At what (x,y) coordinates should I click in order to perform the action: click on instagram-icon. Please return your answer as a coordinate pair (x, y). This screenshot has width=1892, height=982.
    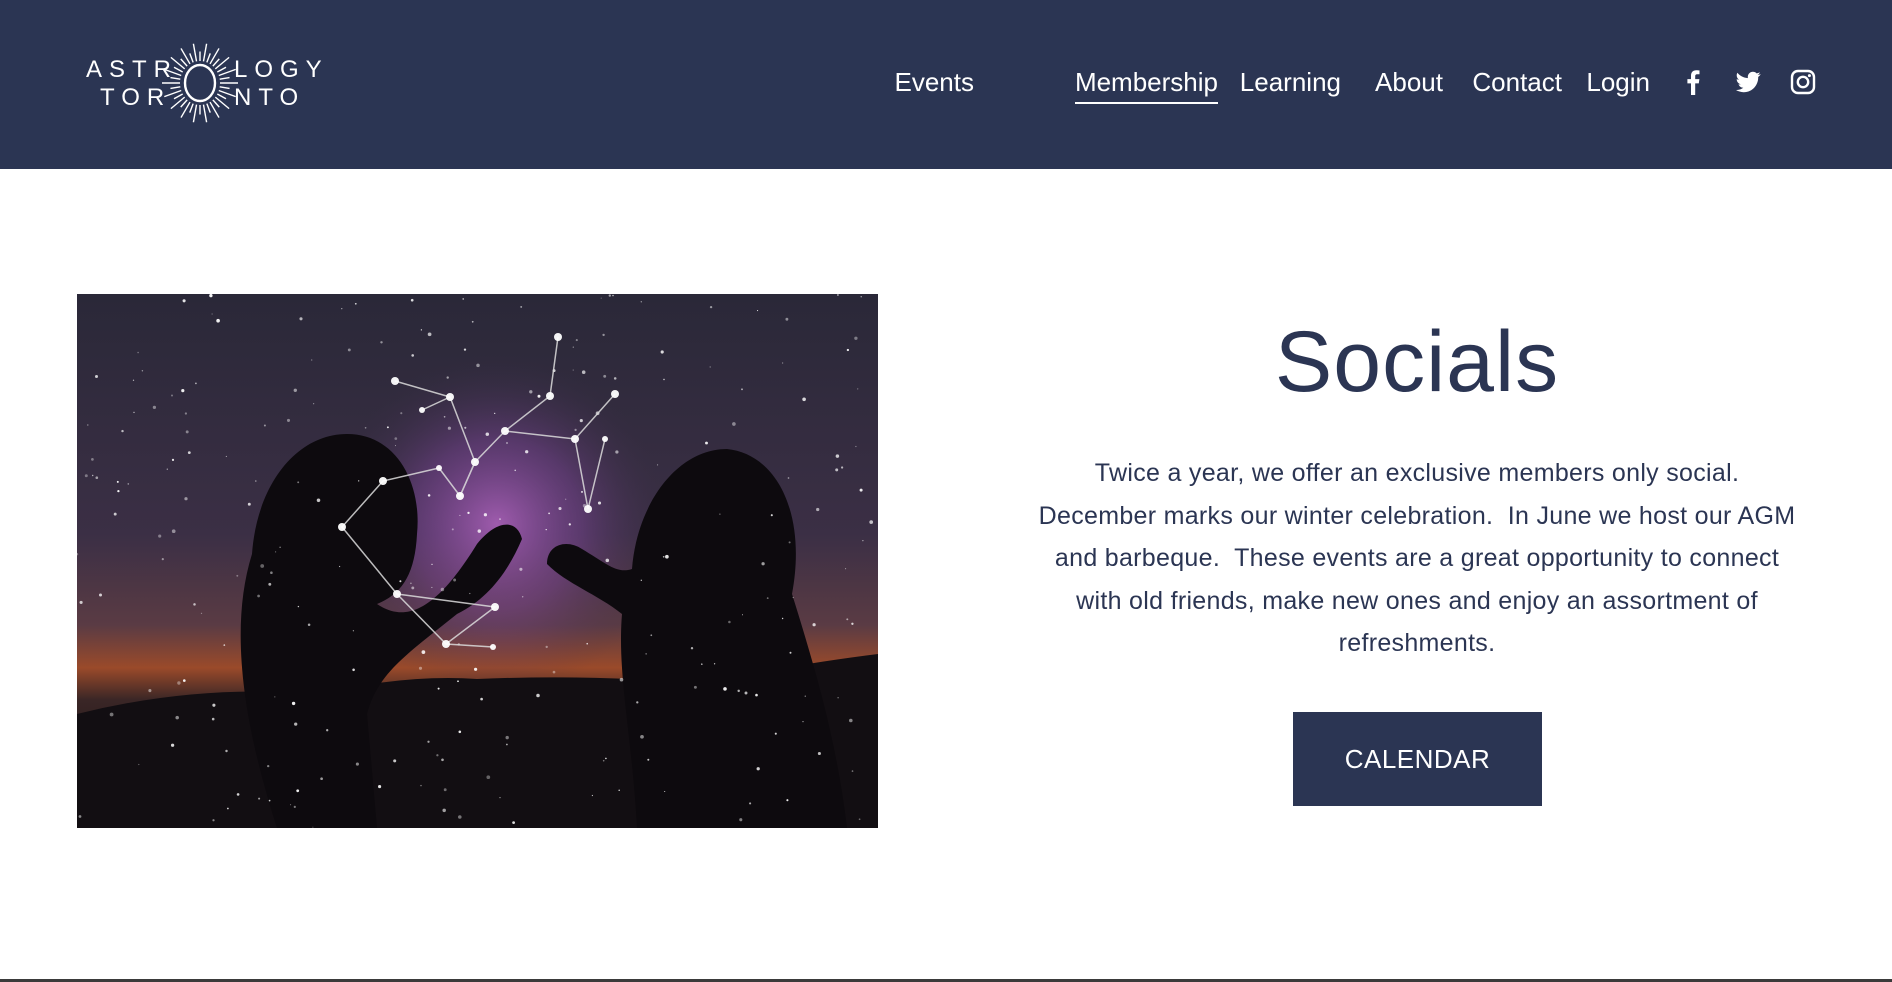
    Looking at the image, I should click on (1803, 82).